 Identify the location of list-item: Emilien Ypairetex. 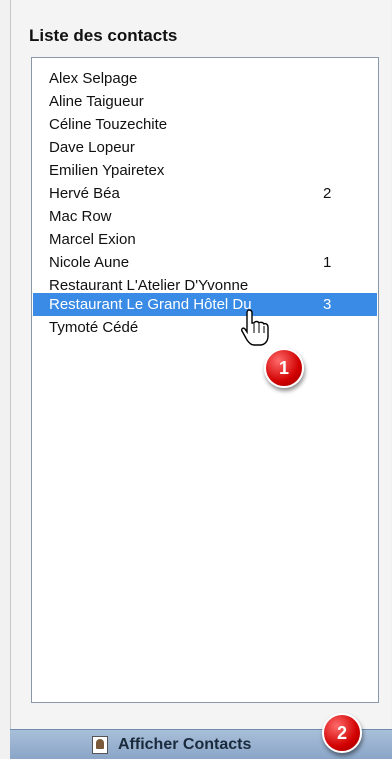
(205, 170).